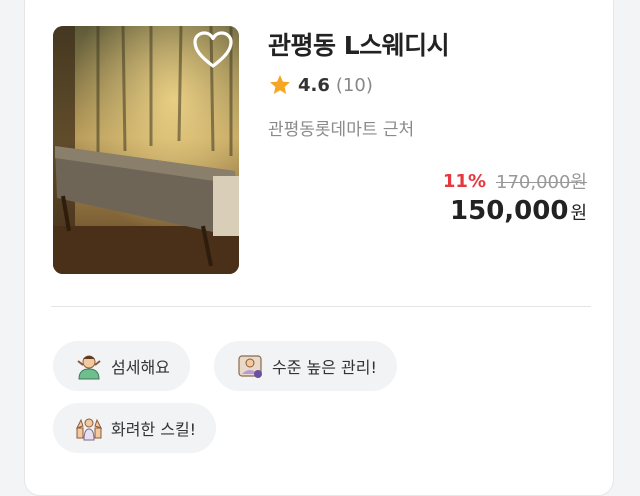  What do you see at coordinates (250, 366) in the screenshot?
I see `spa-treatment-icon` at bounding box center [250, 366].